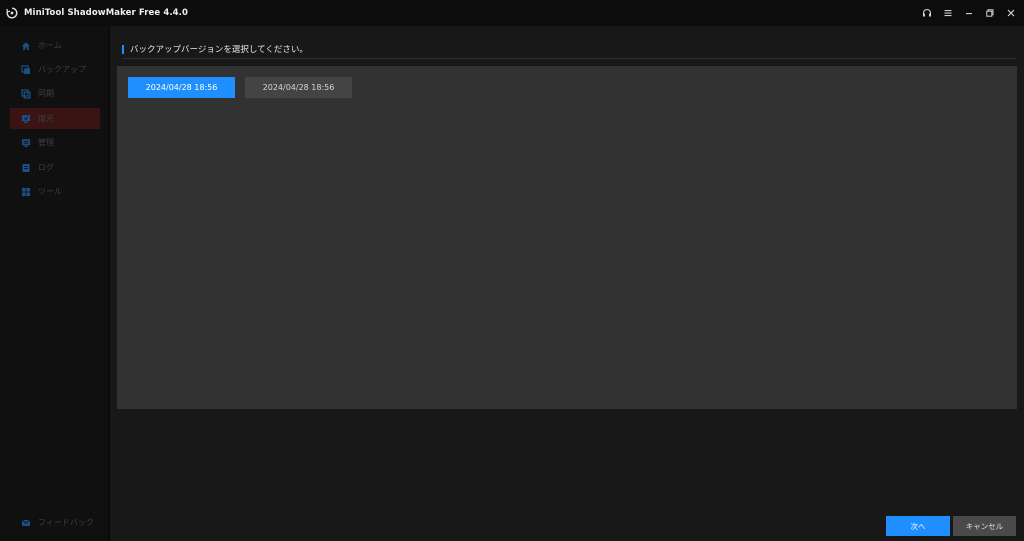  Describe the element at coordinates (46, 118) in the screenshot. I see `sidebar-item-label: 復元` at that location.